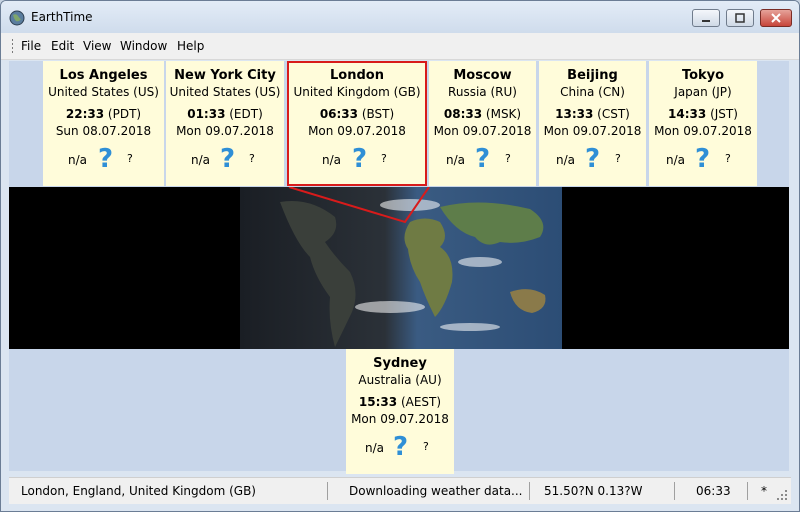 This screenshot has width=800, height=512. I want to click on city-name: London, so click(357, 75).